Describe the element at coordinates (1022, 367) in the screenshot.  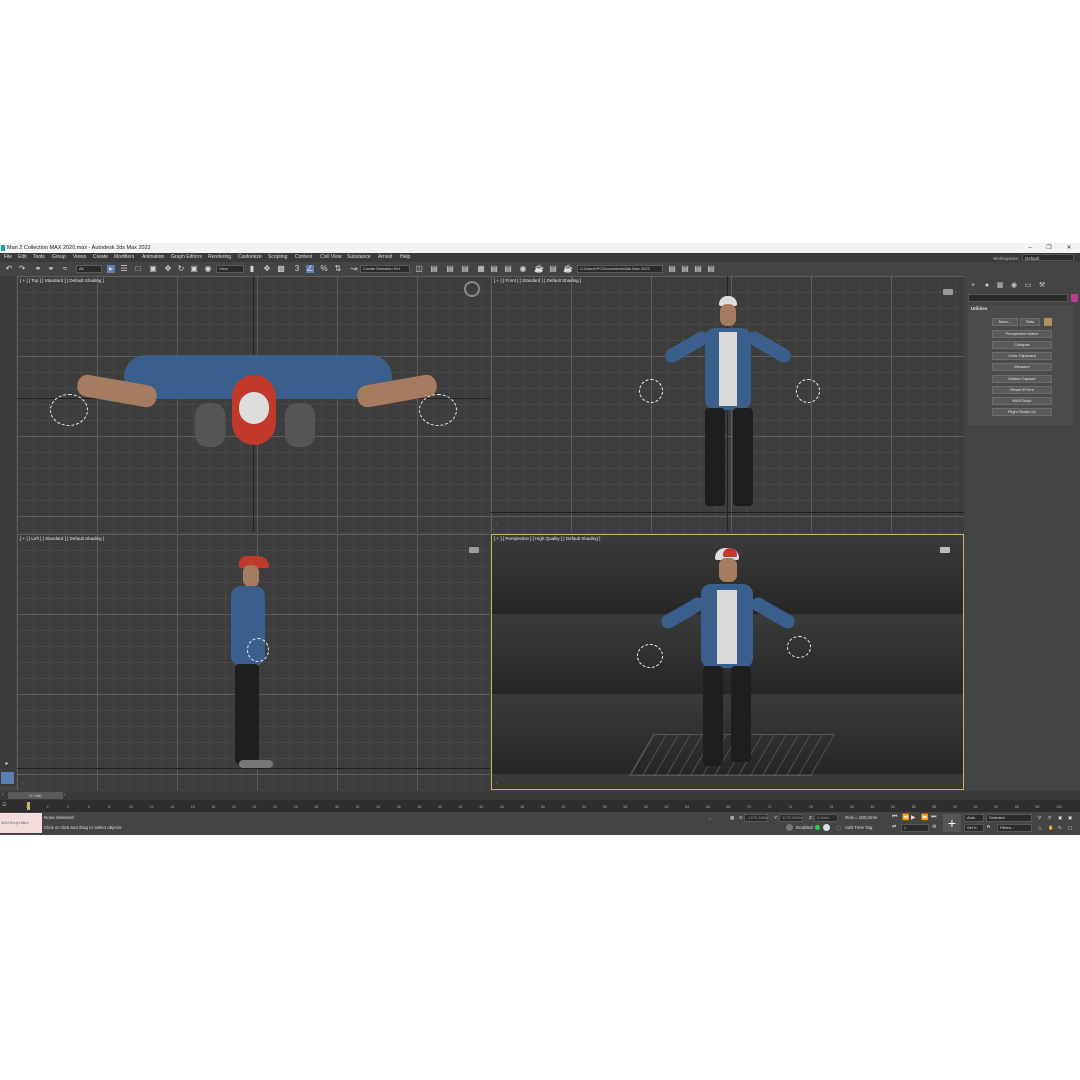
I see `measure-button: Measure` at that location.